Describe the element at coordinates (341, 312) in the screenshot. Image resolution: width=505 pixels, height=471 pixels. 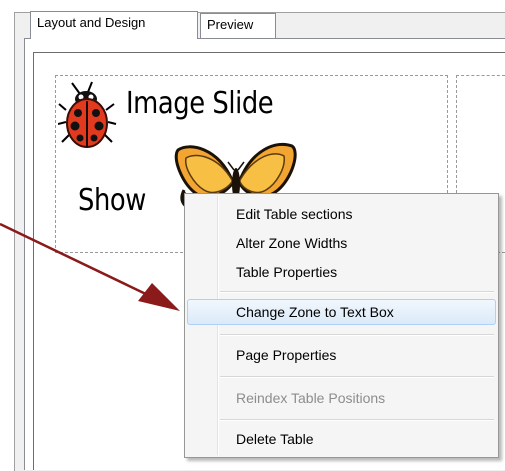
I see `menu-item-change-zone-to-text-box: Change Zone to Text Box` at that location.